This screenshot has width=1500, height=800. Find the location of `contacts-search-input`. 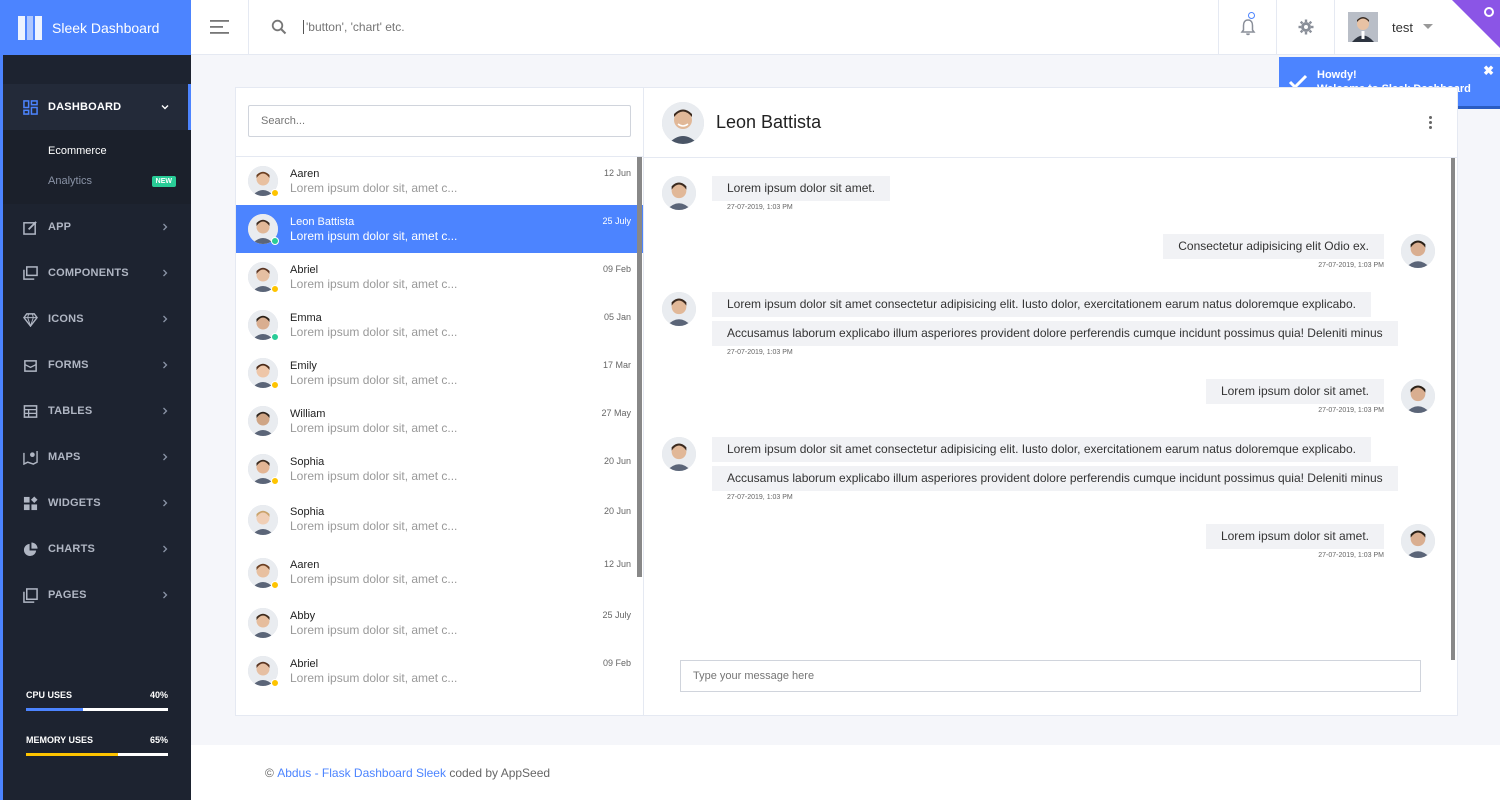

contacts-search-input is located at coordinates (439, 121).